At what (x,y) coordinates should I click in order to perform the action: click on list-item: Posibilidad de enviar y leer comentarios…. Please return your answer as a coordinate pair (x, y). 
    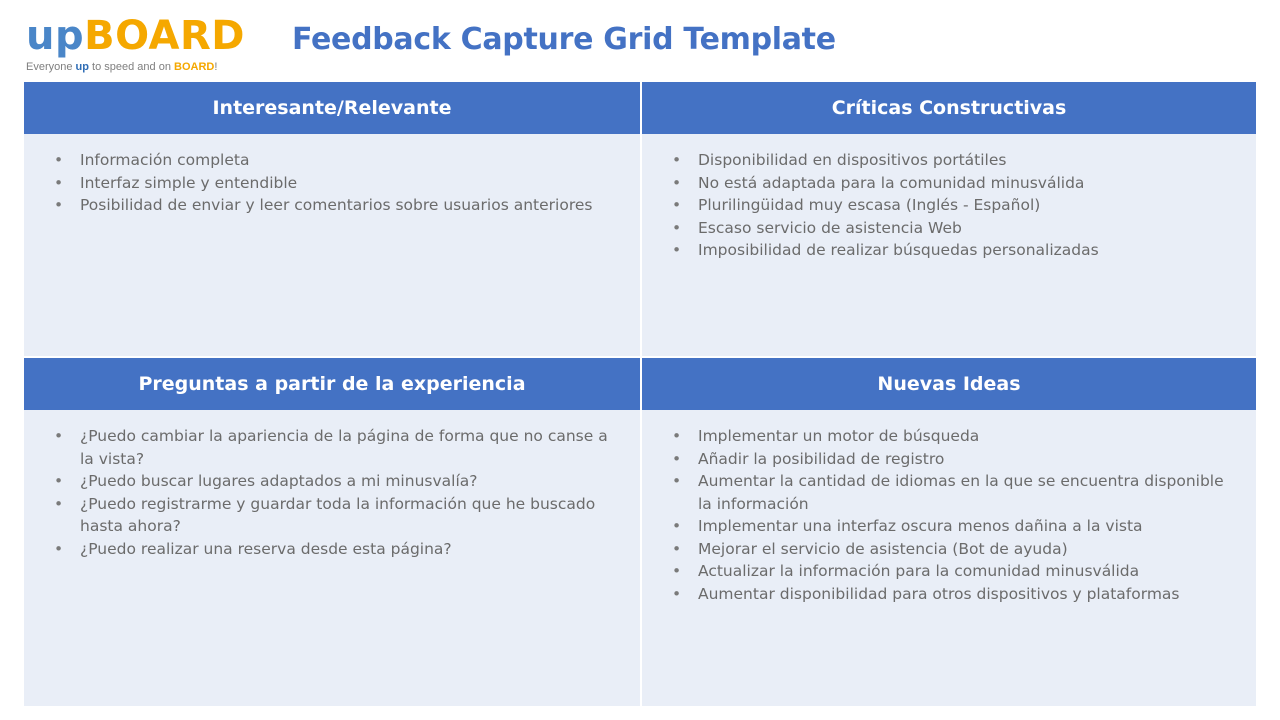
    Looking at the image, I should click on (332, 205).